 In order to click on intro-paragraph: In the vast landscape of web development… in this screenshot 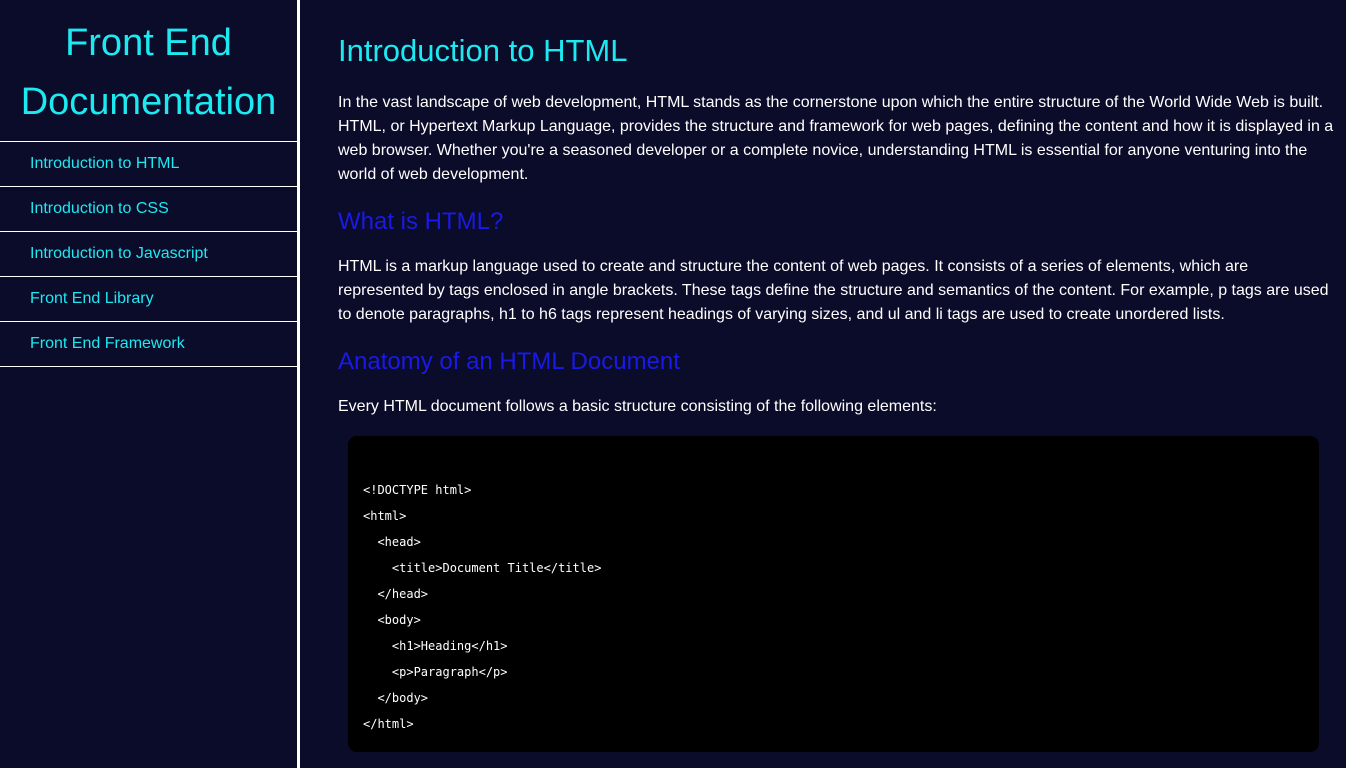, I will do `click(836, 138)`.